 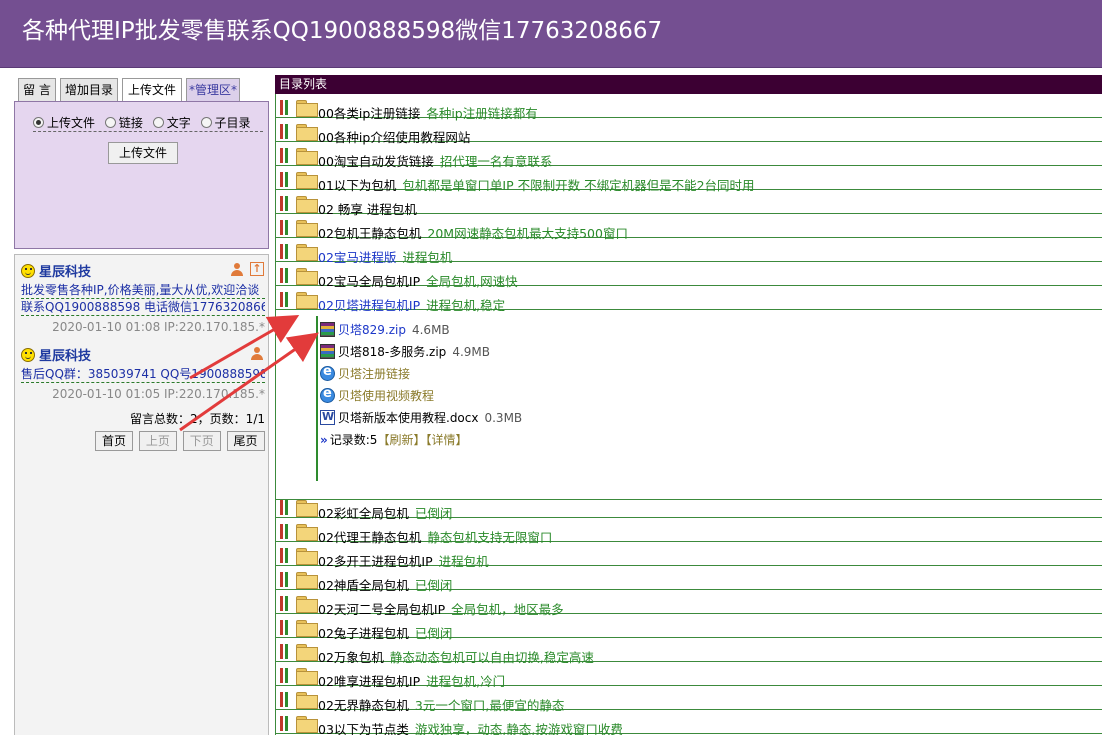 I want to click on details-link: 【详情】, so click(x=446, y=440).